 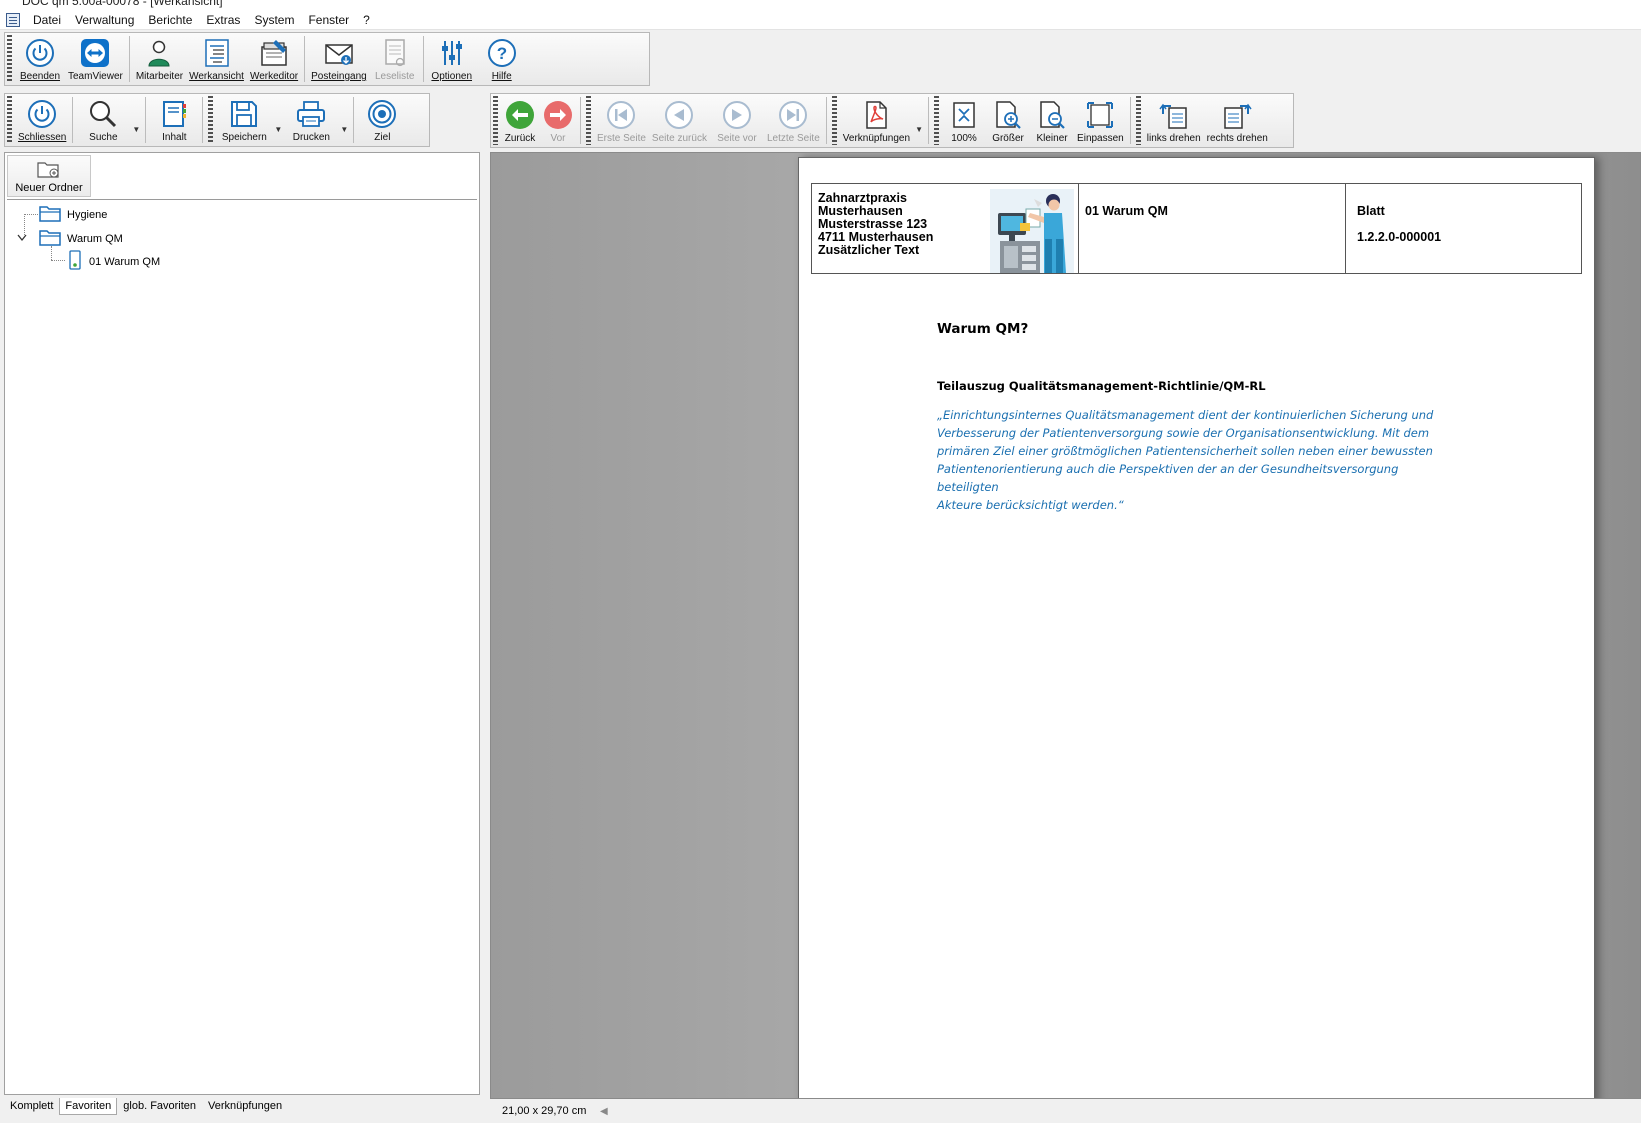 What do you see at coordinates (47, 20) in the screenshot?
I see `menu-datei: Datei` at bounding box center [47, 20].